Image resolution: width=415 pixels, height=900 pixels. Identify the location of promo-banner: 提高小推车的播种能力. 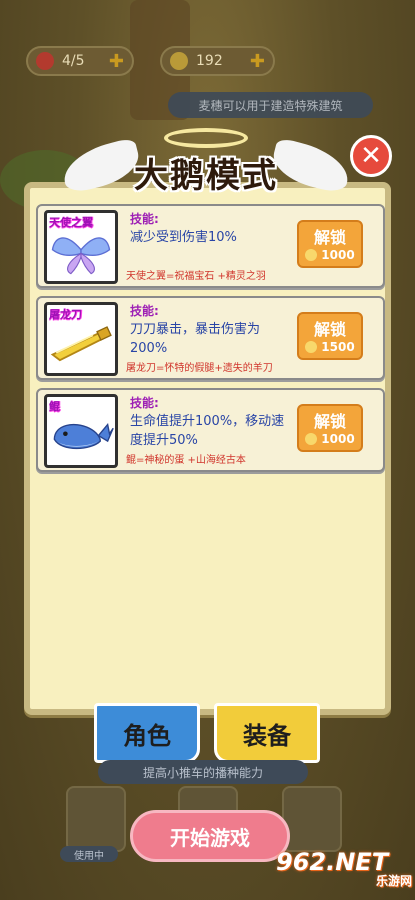
(203, 772).